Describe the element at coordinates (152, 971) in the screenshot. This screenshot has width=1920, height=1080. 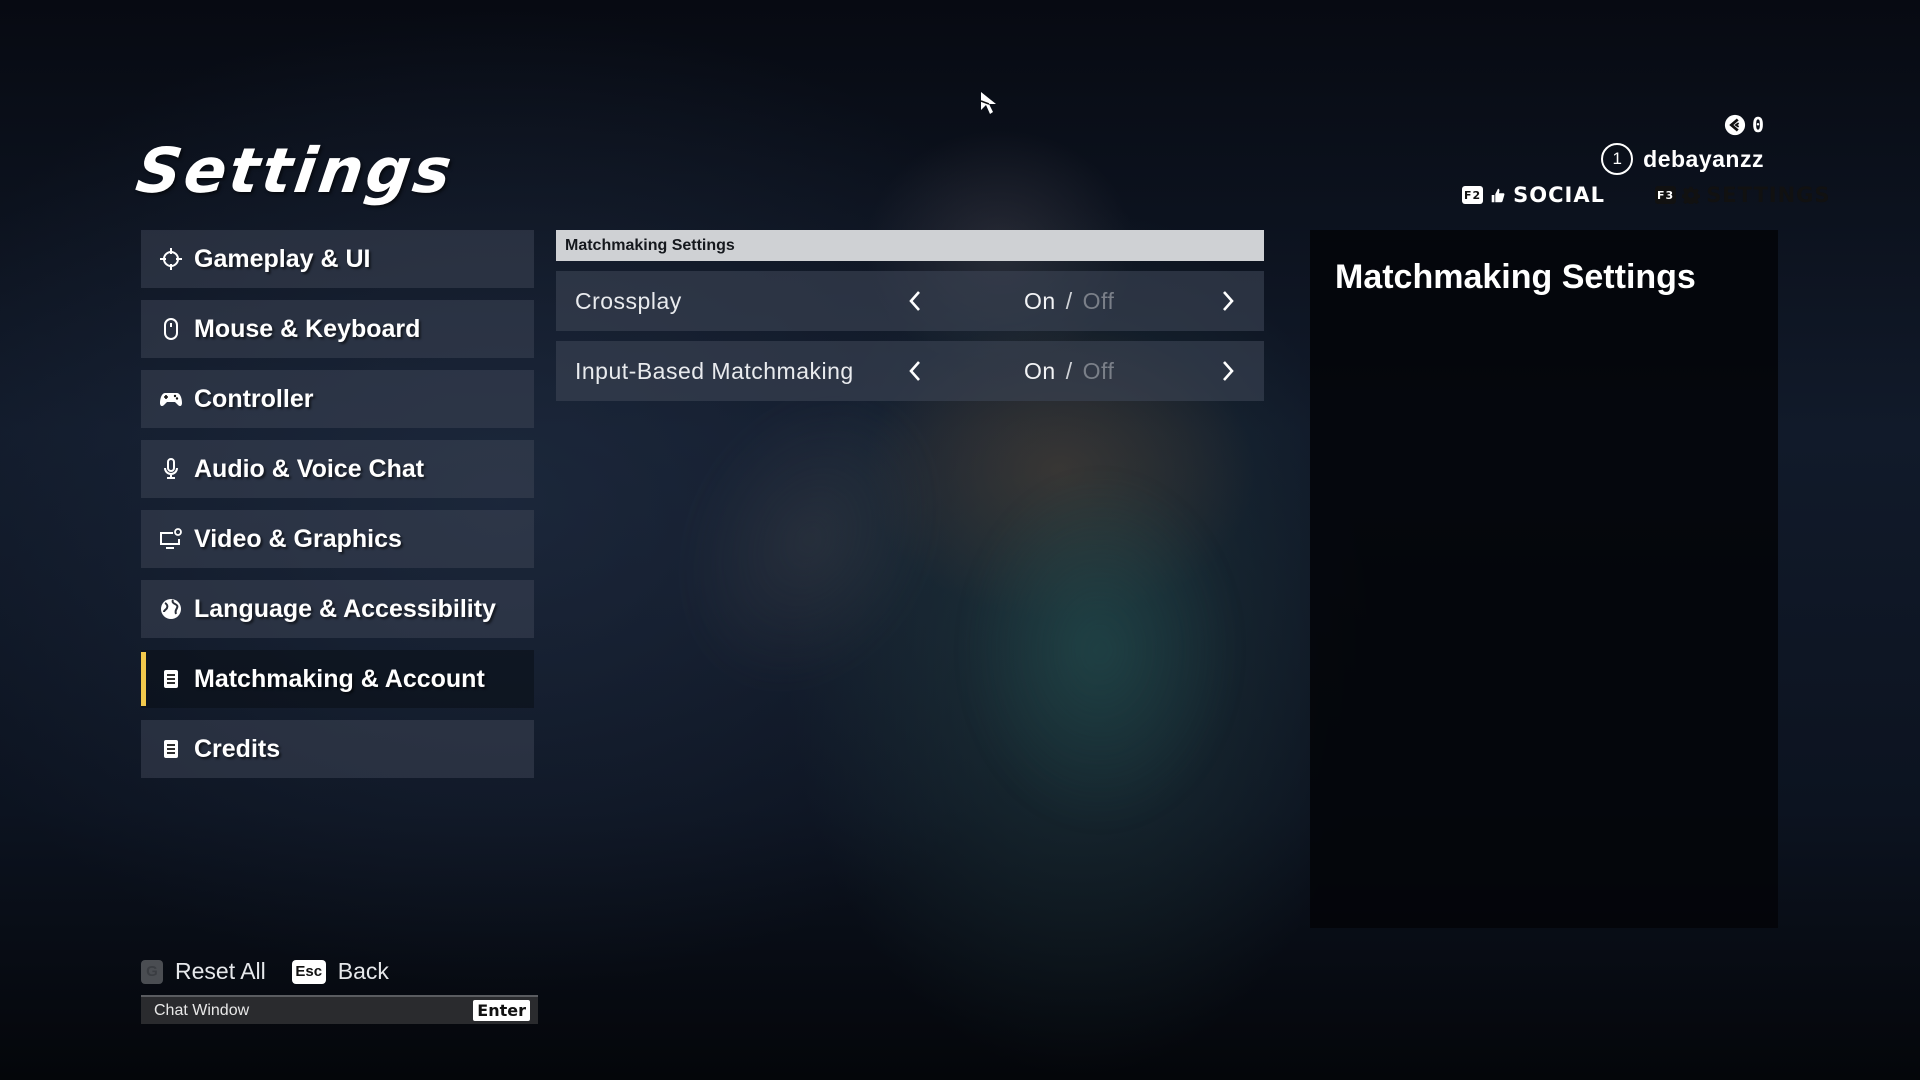
I see `key-hint-g: G` at that location.